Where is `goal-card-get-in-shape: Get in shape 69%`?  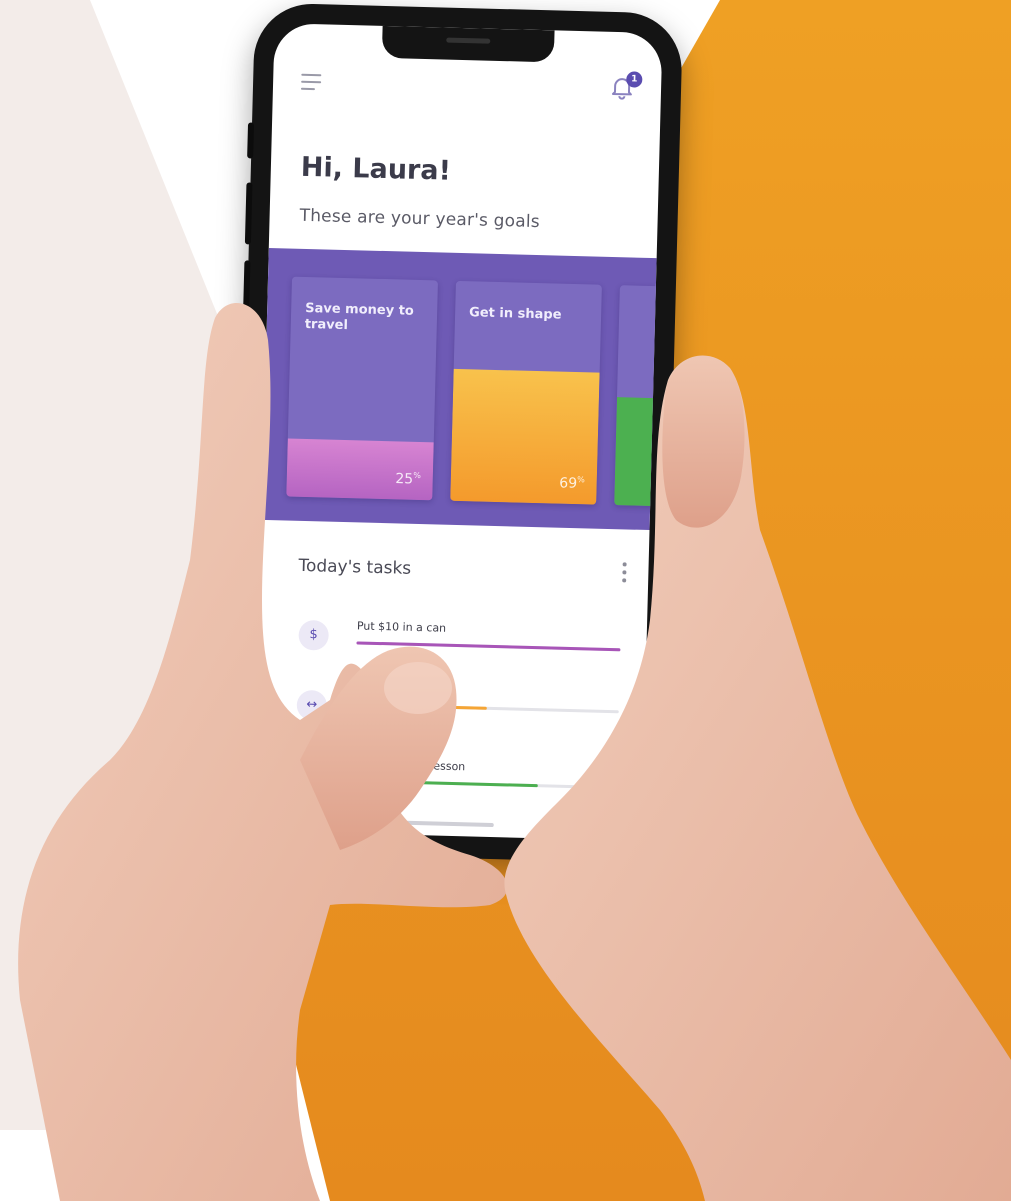
goal-card-get-in-shape: Get in shape 69% is located at coordinates (526, 392).